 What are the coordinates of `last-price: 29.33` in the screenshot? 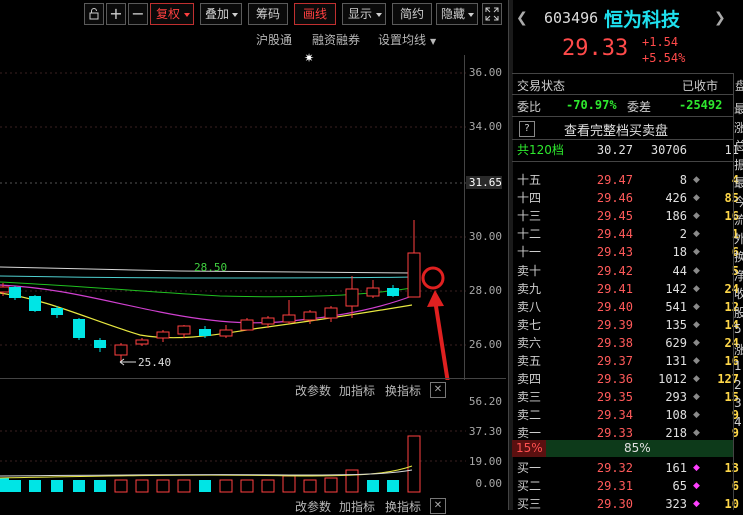 It's located at (595, 48).